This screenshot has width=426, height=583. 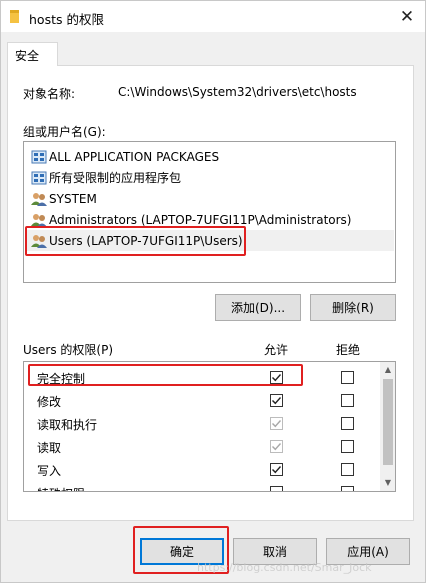 I want to click on object-name-value: C:\Windows\System32\drivers\etc\hosts, so click(x=237, y=92).